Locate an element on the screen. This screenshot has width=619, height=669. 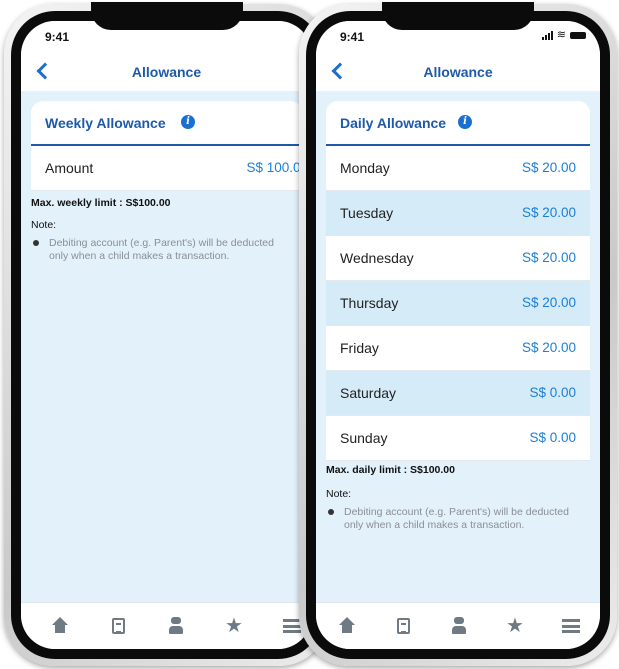
row-label: Sunday is located at coordinates (364, 438).